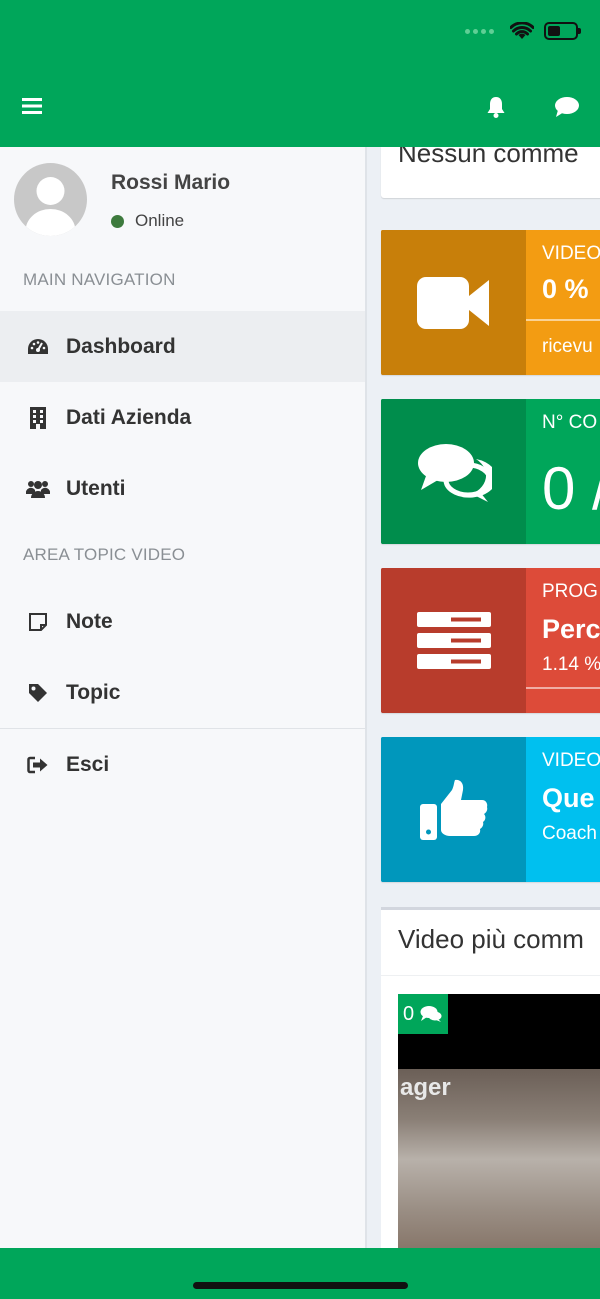 The image size is (600, 1299). I want to click on info-box-video-rating: VIDEO Que Coach, so click(490, 809).